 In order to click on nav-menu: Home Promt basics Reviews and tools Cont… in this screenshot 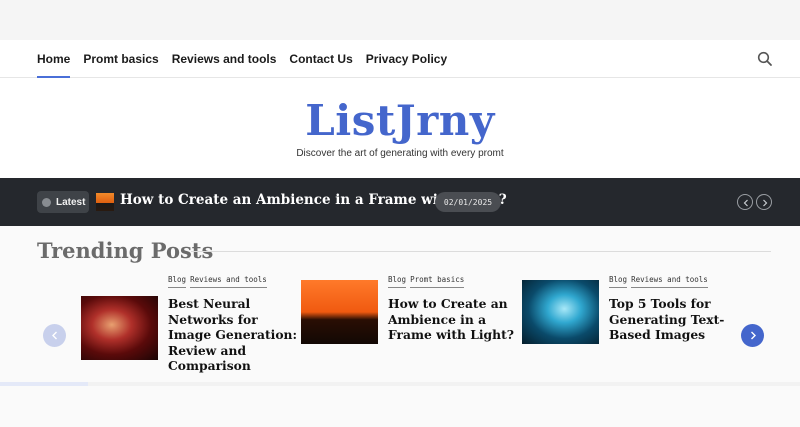, I will do `click(248, 59)`.